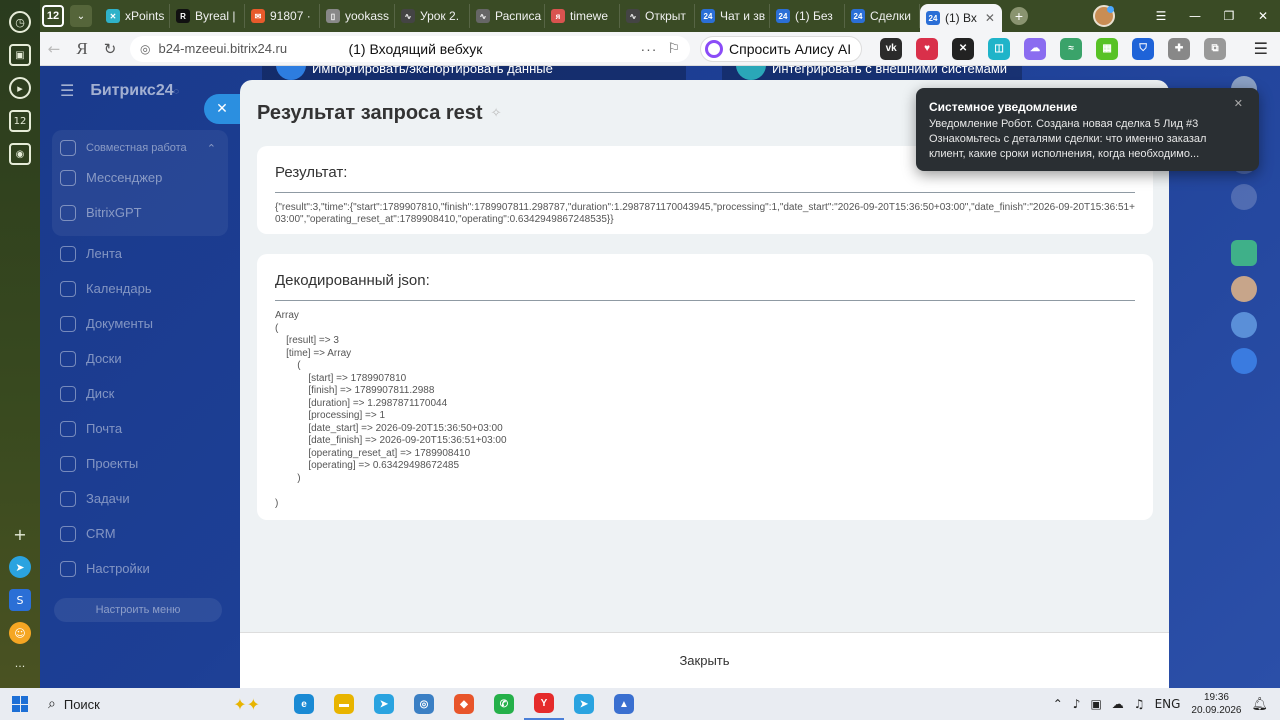 The image size is (1280, 720). I want to click on notification-close-icon: ✕, so click(1238, 103).